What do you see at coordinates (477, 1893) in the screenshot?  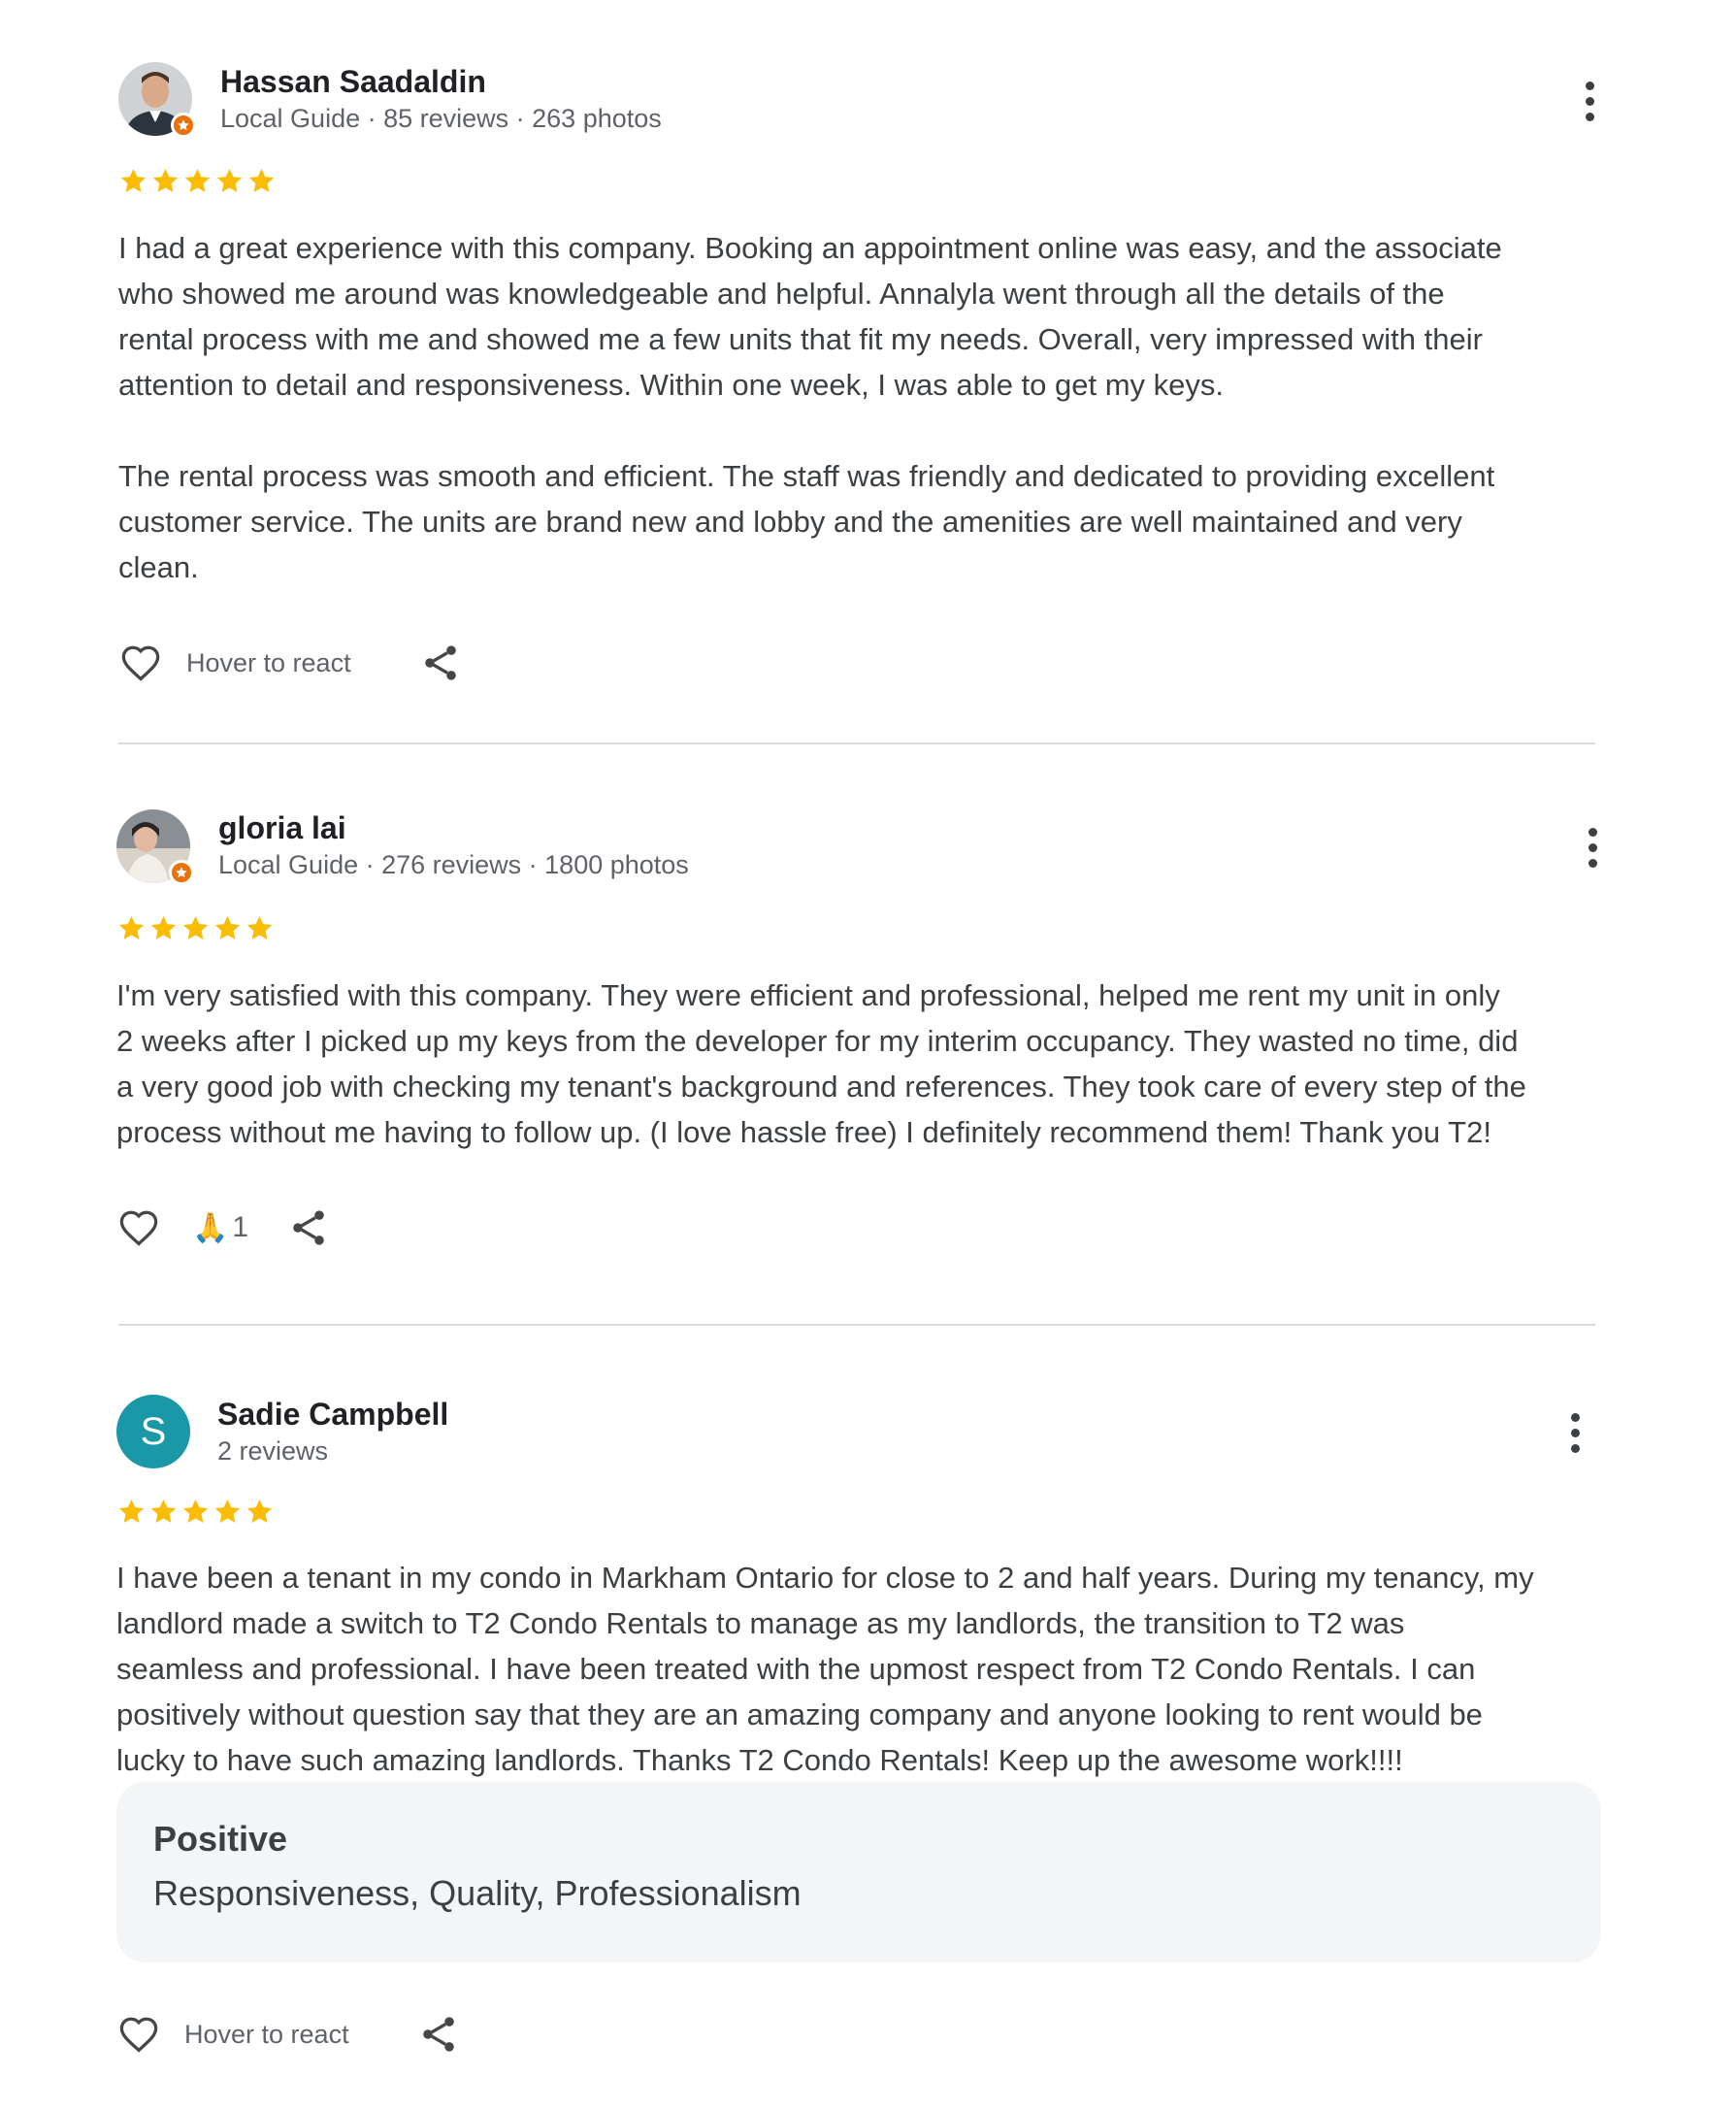 I see `highlights-body: Responsiveness, Quality, Professionalism` at bounding box center [477, 1893].